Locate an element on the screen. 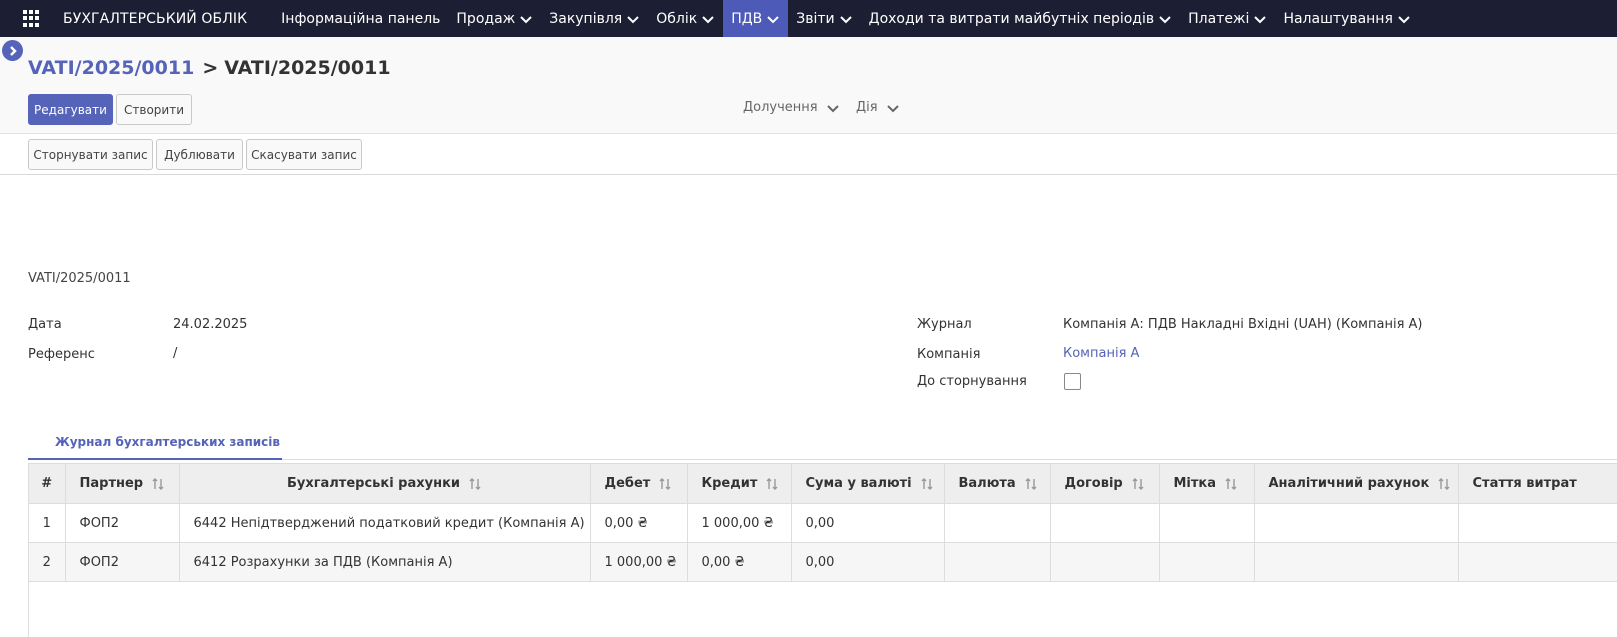  column-header-debit: Дебет is located at coordinates (639, 483).